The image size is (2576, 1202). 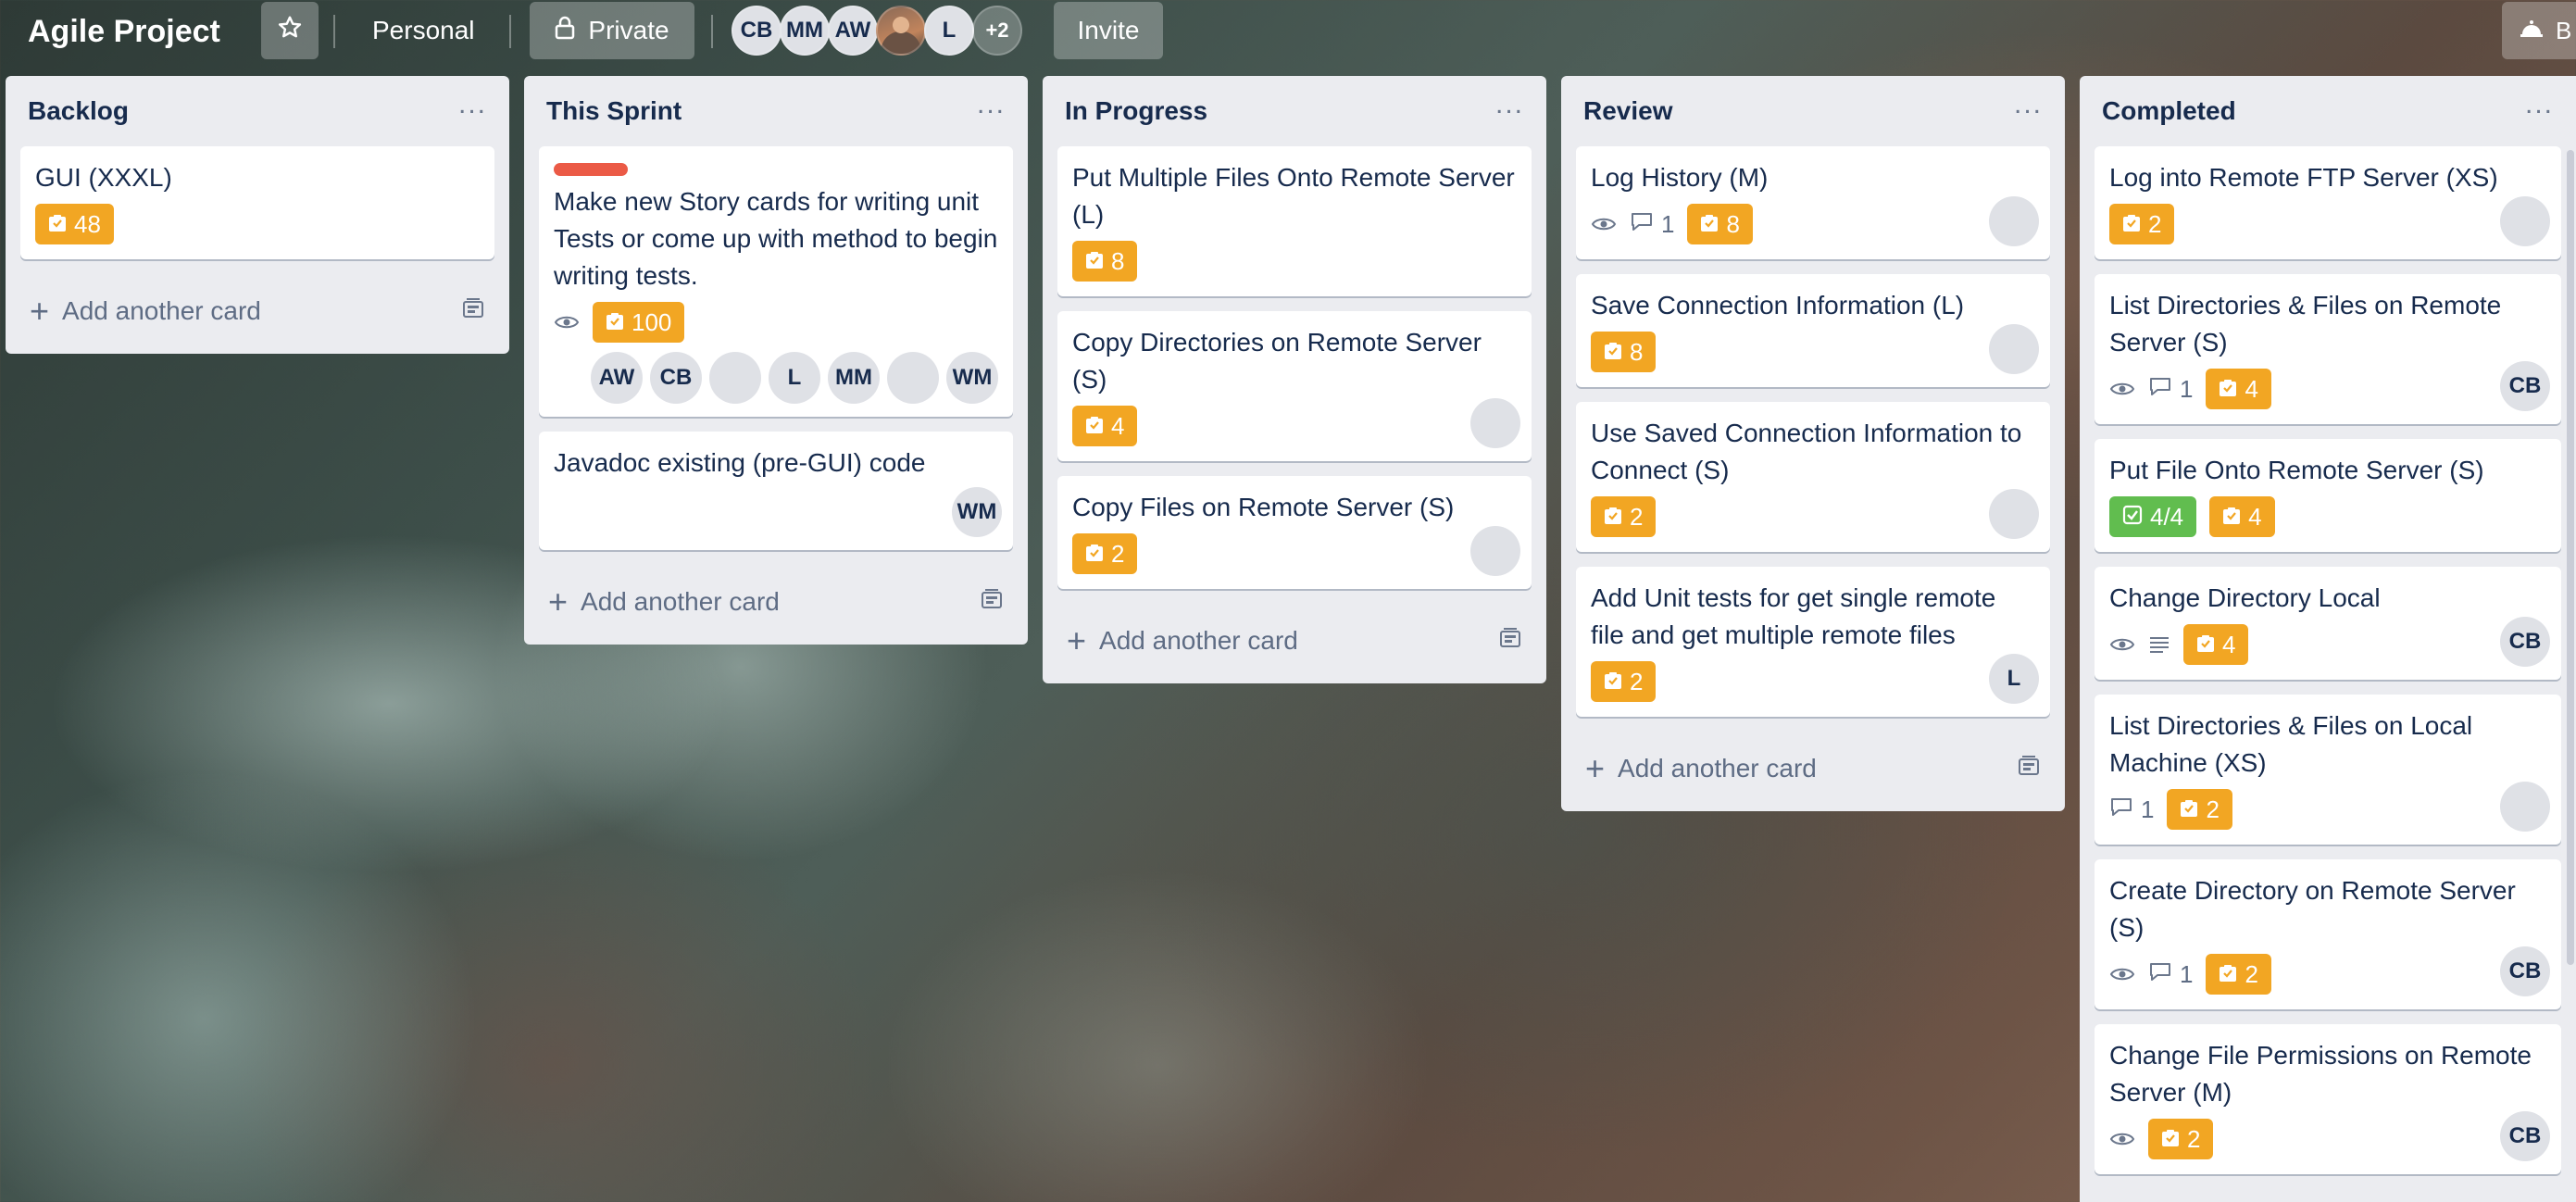 I want to click on estimate-badge: 8, so click(x=1105, y=261).